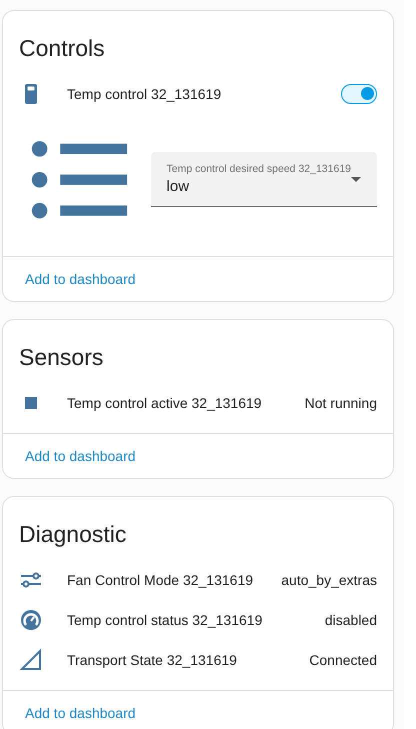 This screenshot has width=416, height=729. Describe the element at coordinates (31, 660) in the screenshot. I see `triangle-icon` at that location.